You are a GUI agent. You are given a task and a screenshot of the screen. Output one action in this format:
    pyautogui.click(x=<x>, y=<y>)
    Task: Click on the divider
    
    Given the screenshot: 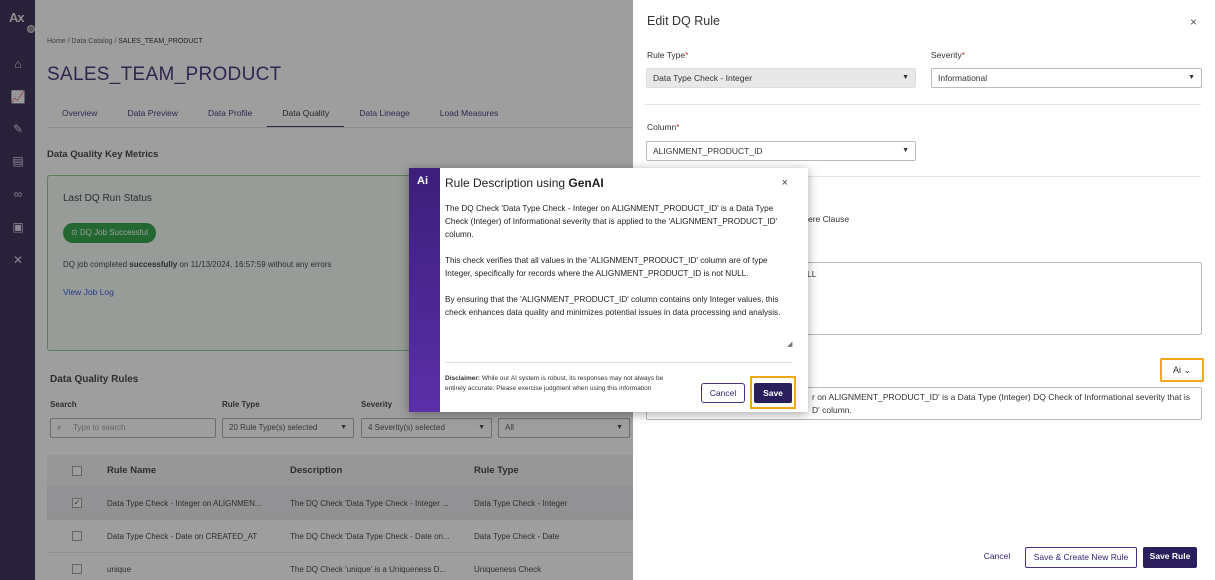 What is the action you would take?
    pyautogui.click(x=923, y=104)
    